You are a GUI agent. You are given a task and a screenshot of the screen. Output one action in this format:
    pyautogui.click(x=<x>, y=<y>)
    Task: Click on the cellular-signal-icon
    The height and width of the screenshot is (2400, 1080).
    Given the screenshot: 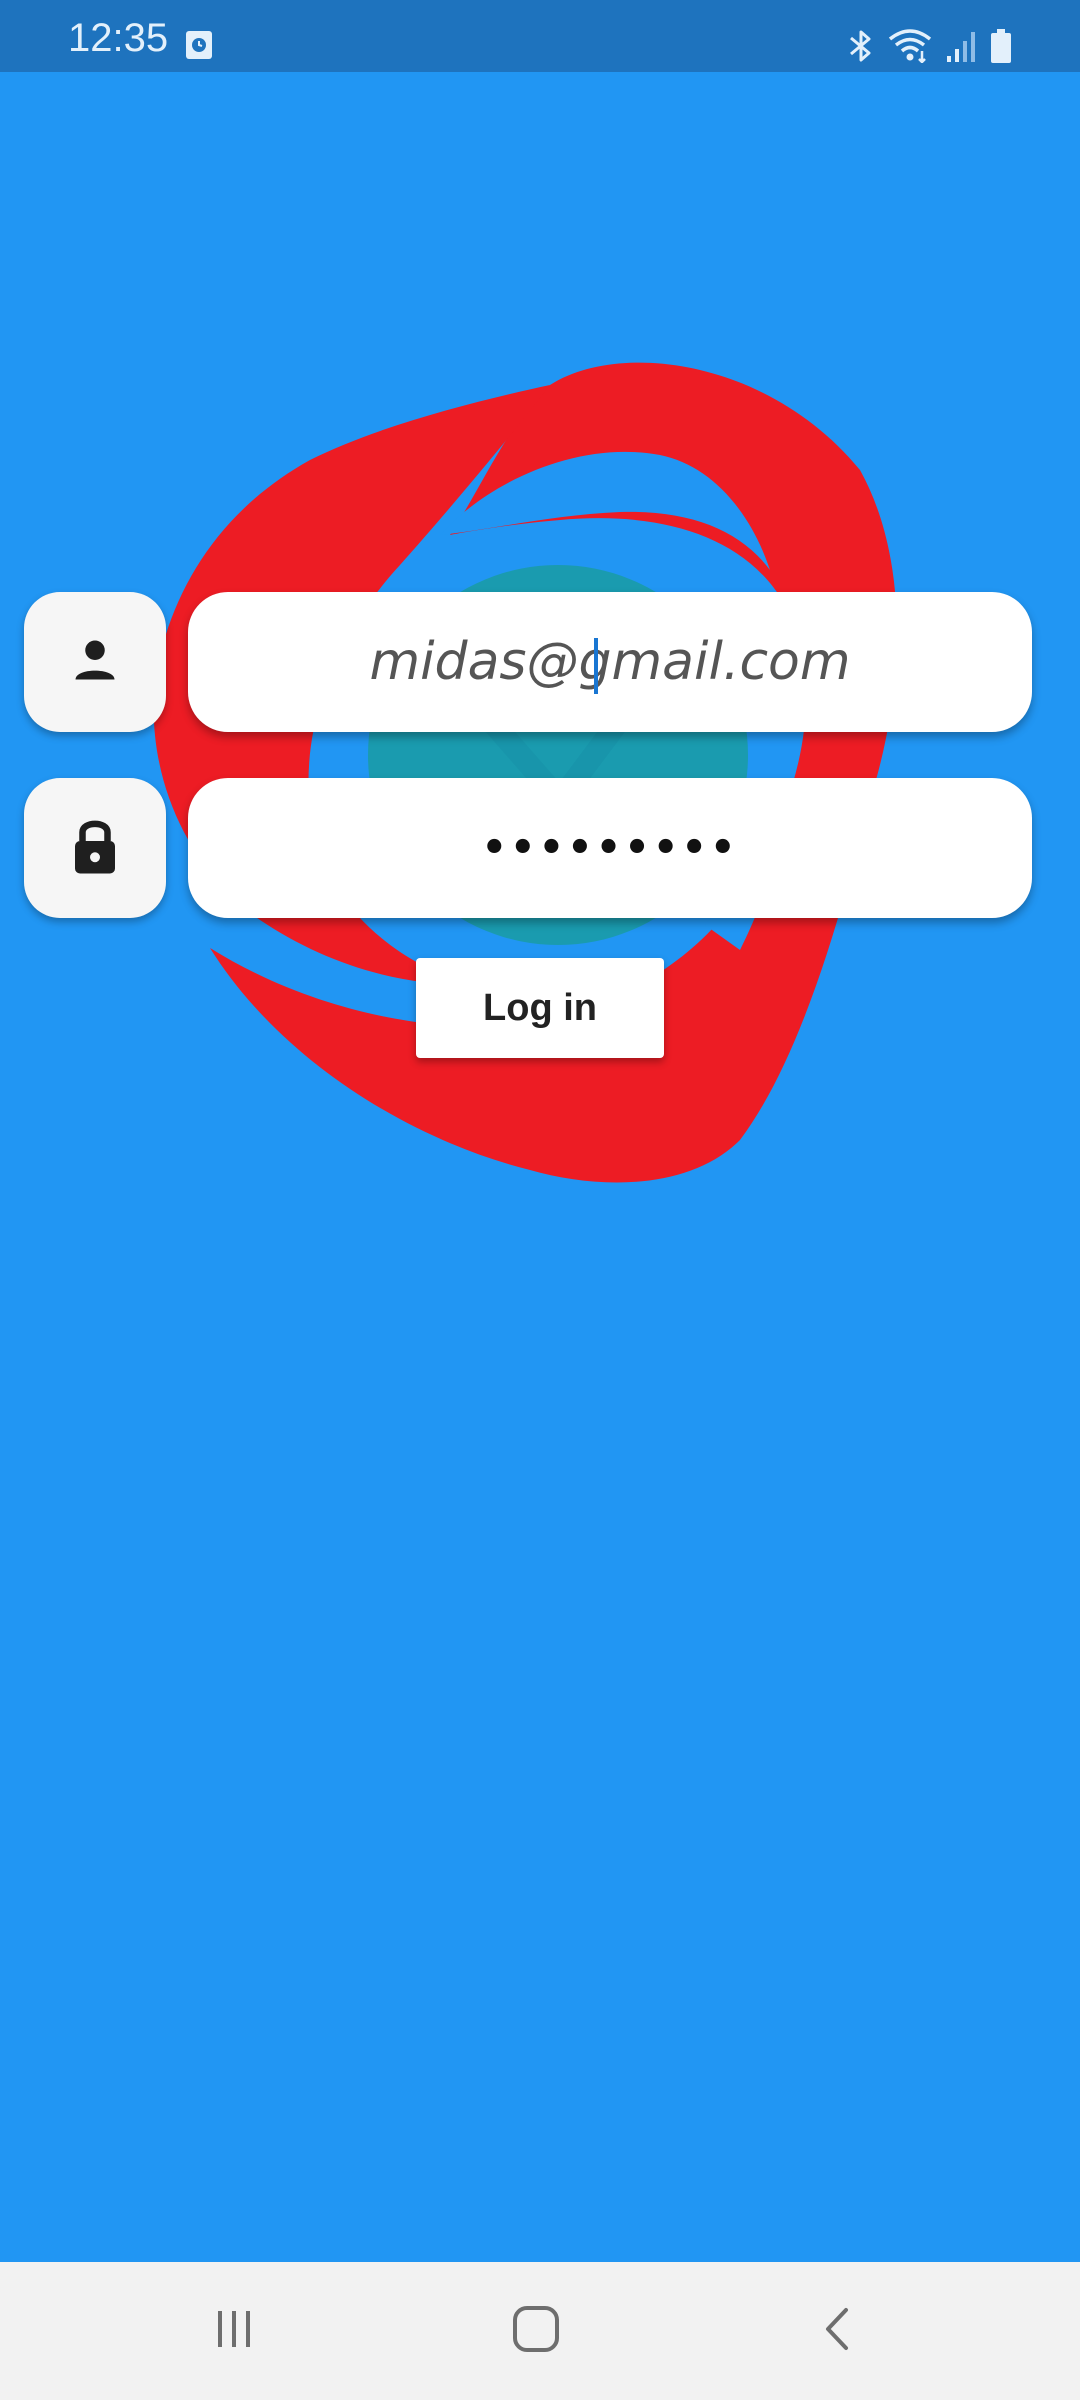 What is the action you would take?
    pyautogui.click(x=961, y=46)
    